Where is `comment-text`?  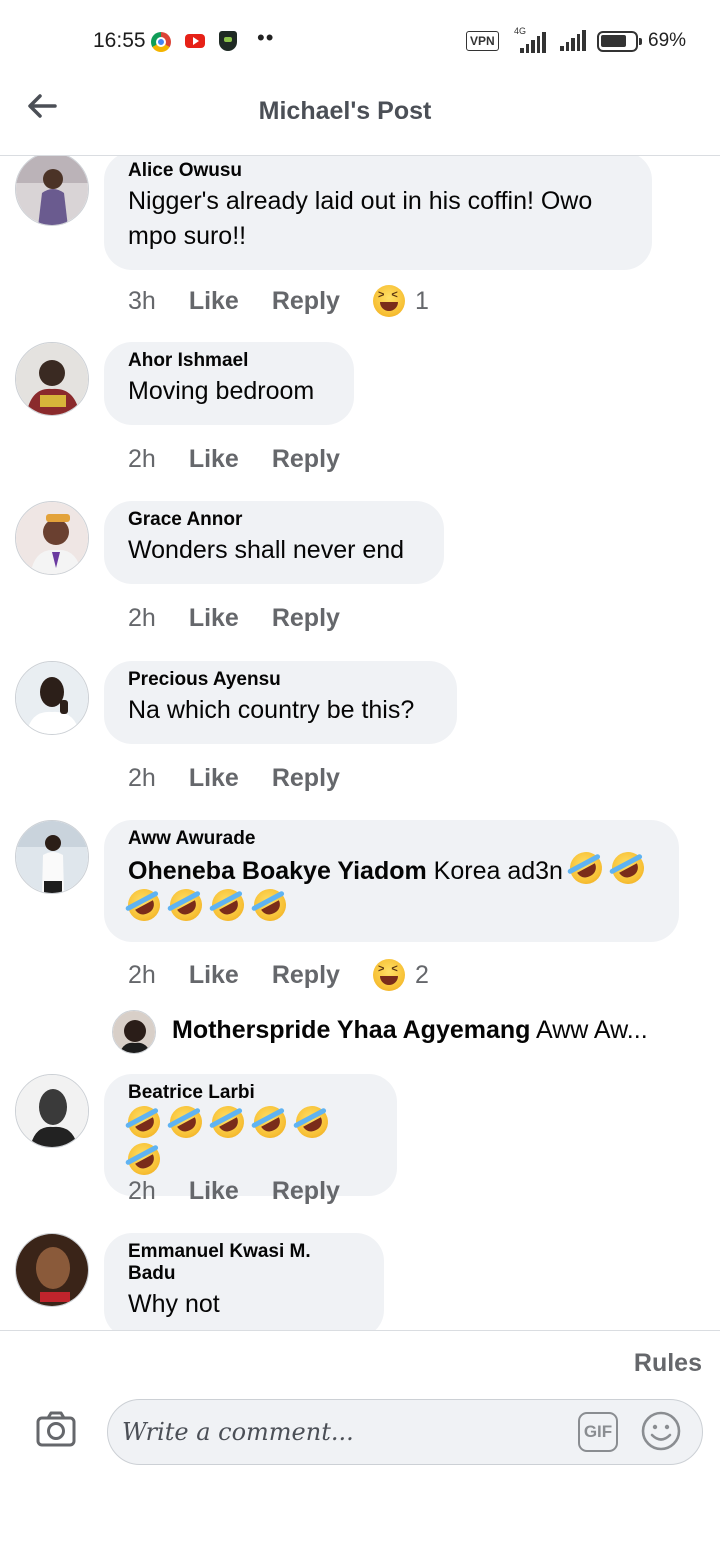
comment-text is located at coordinates (247, 1140).